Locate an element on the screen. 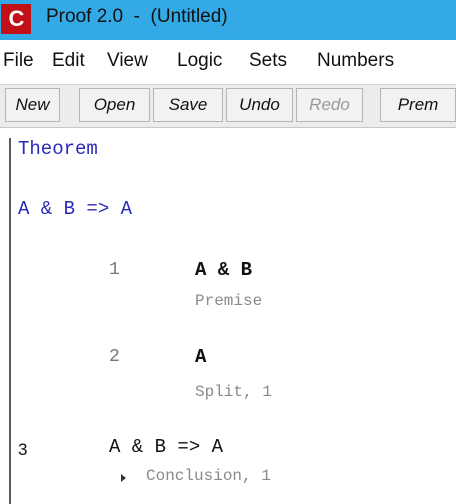 Image resolution: width=456 pixels, height=504 pixels. step-justification: Premise is located at coordinates (229, 301).